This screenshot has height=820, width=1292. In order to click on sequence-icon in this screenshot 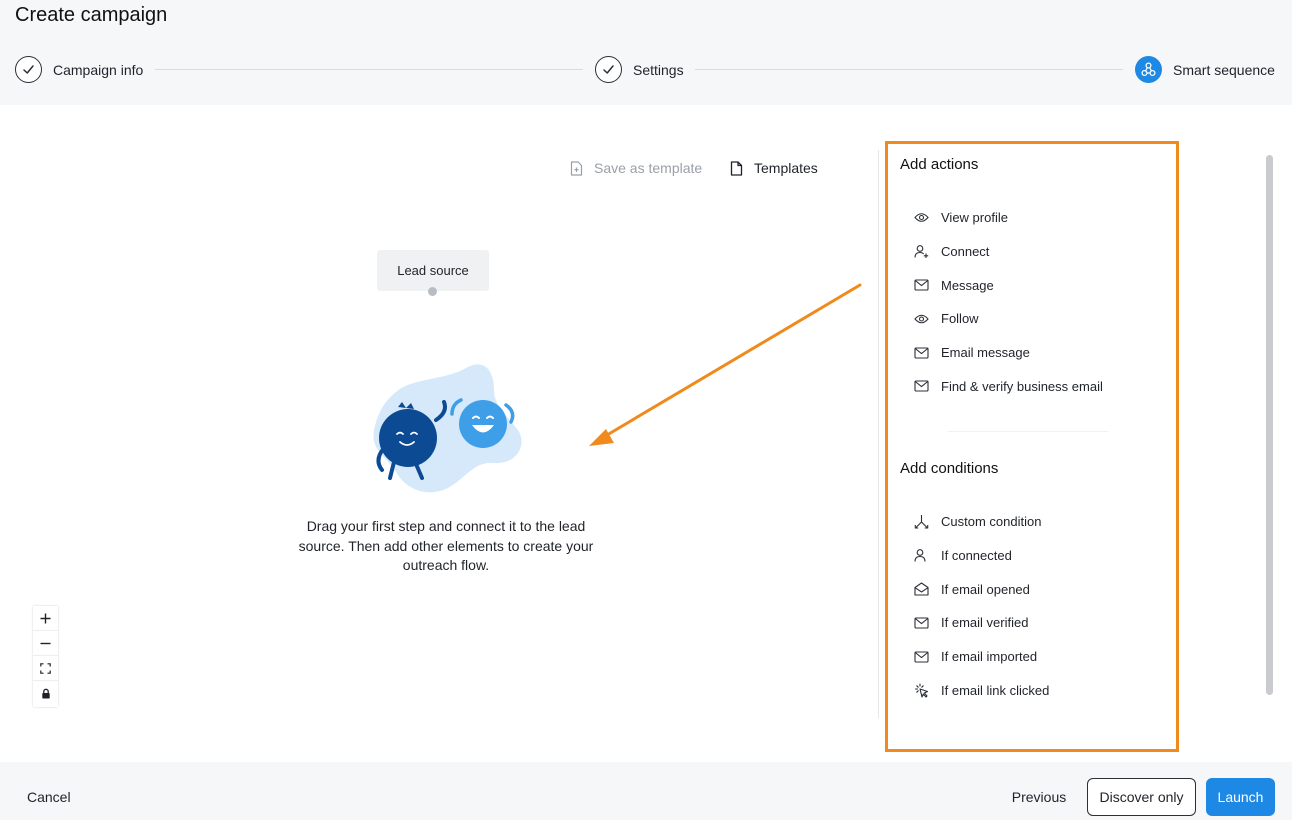, I will do `click(1148, 69)`.